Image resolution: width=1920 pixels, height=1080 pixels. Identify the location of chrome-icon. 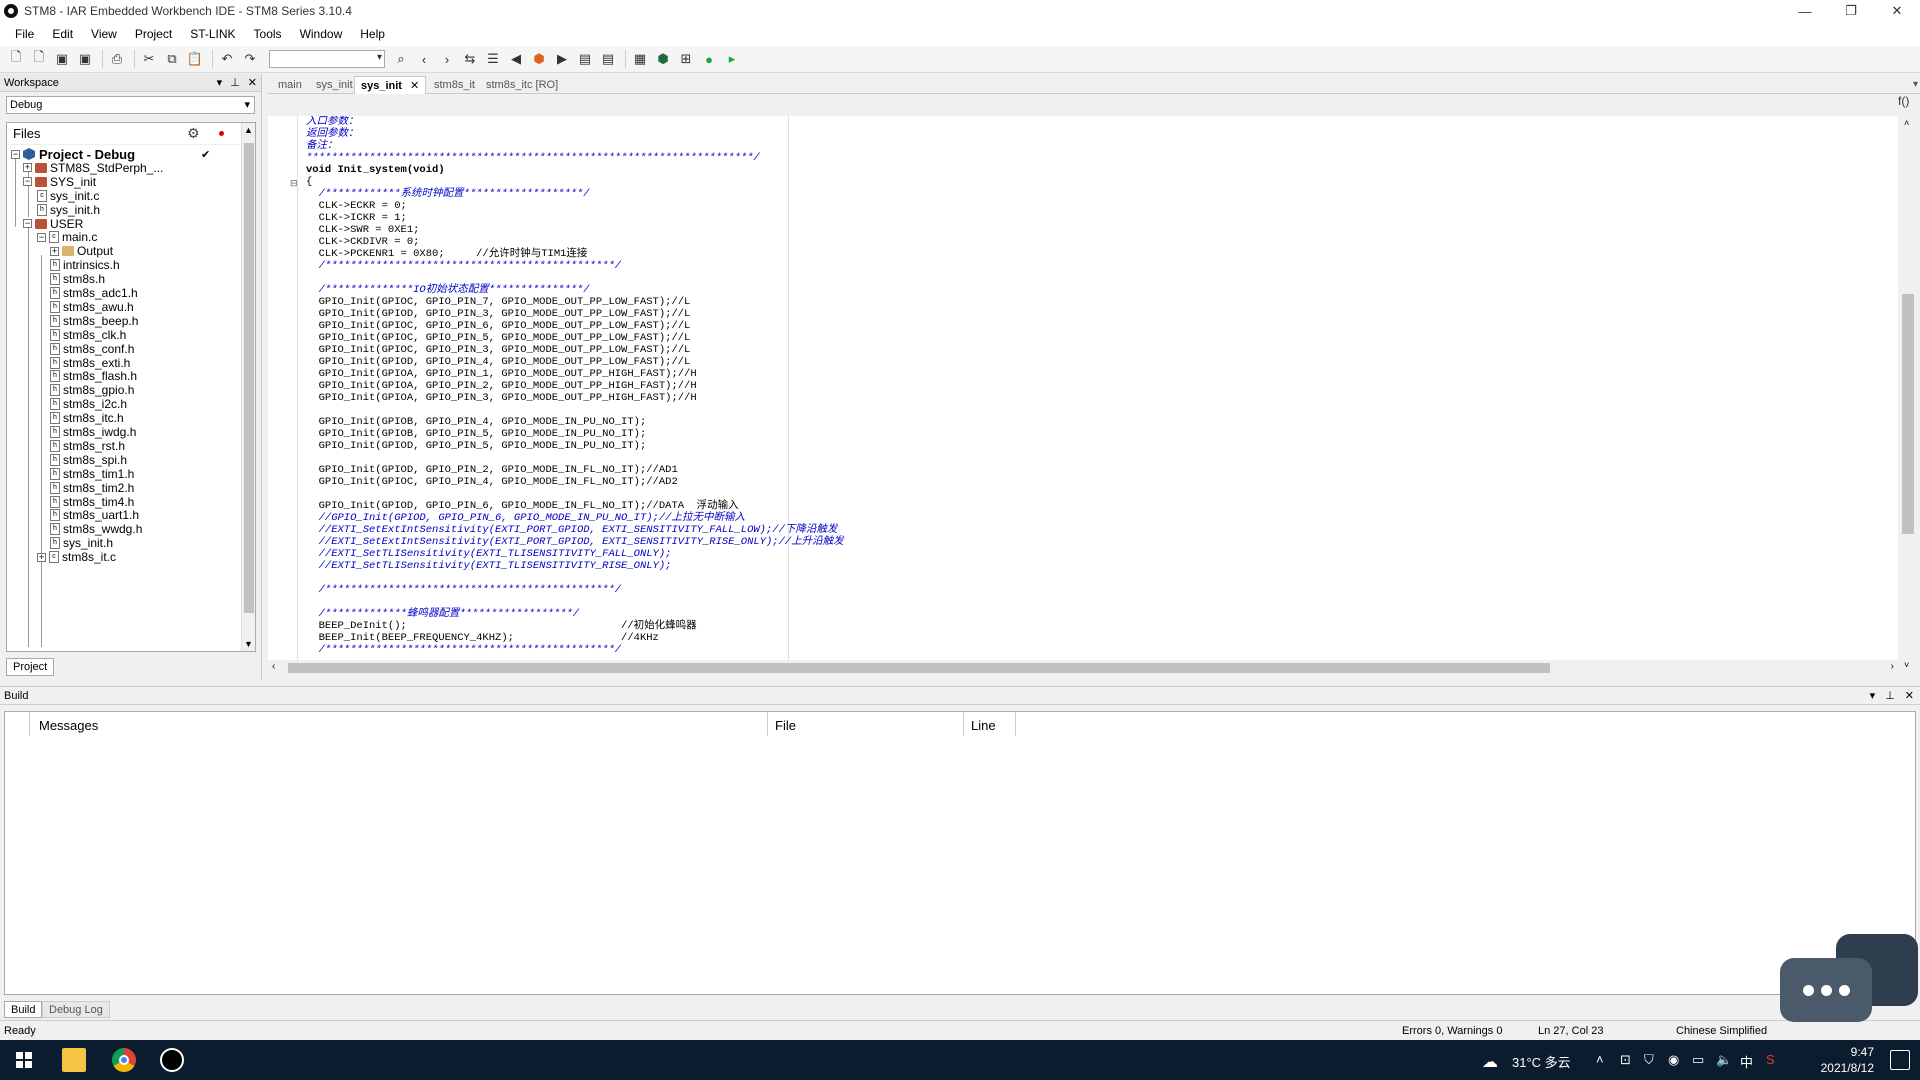
(124, 1060).